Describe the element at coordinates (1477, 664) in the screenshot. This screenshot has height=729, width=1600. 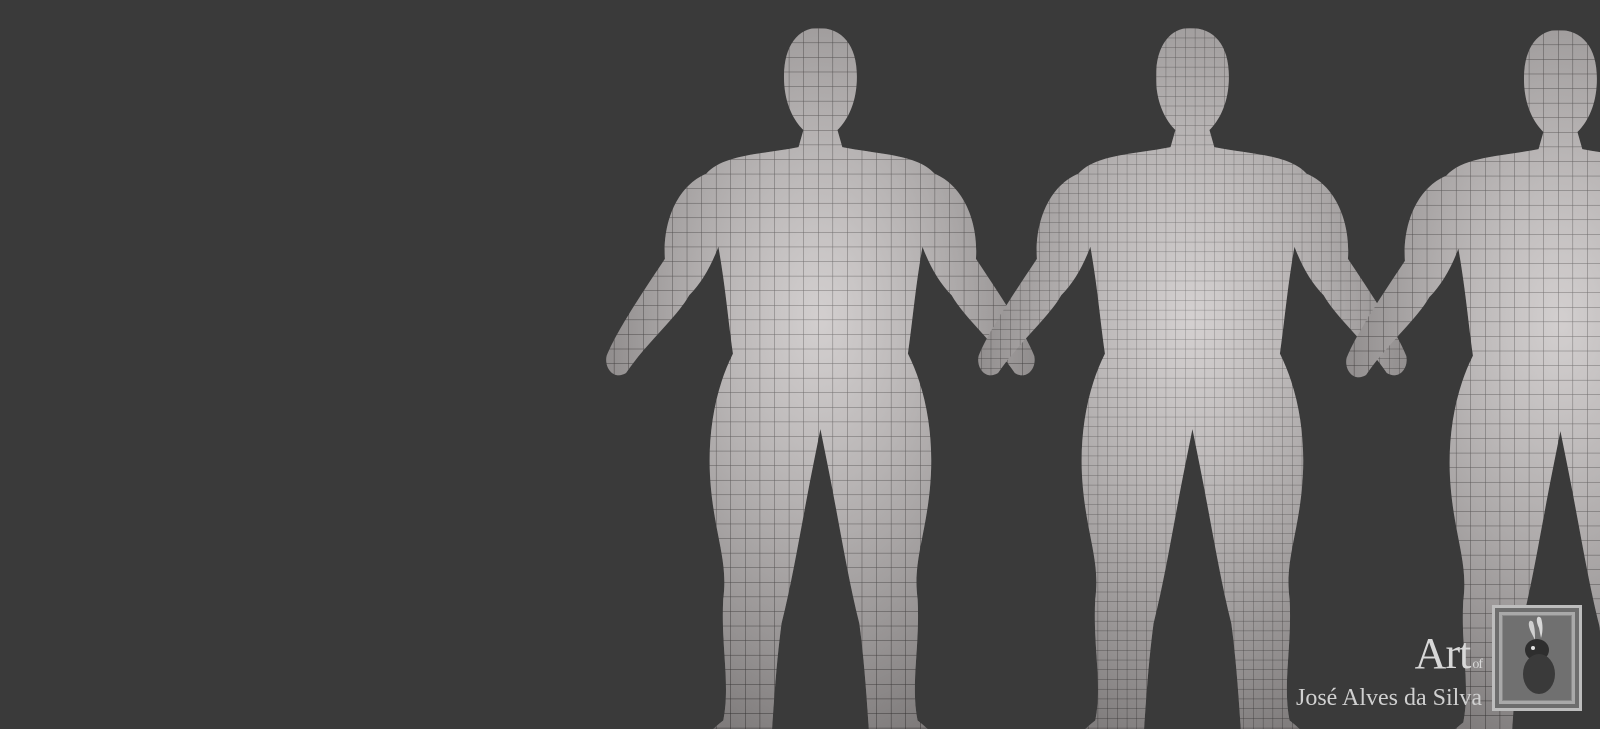
I see `signature-of: of` at that location.